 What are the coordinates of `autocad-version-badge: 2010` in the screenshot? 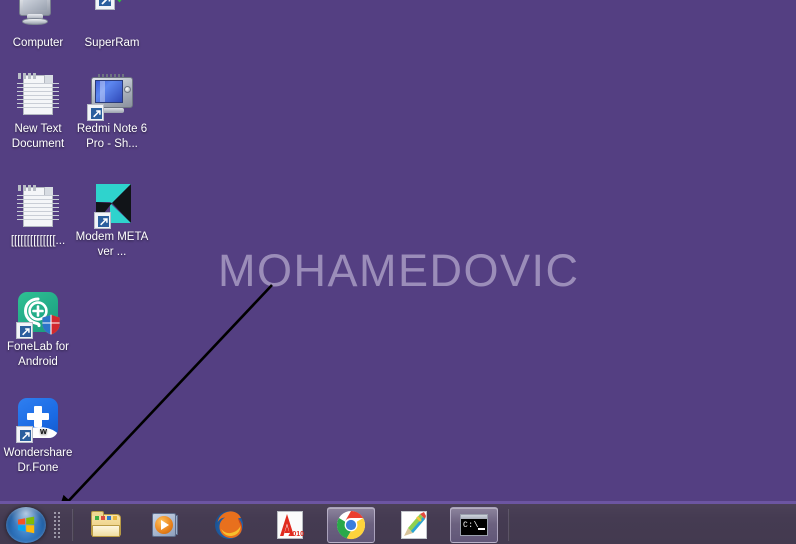 It's located at (296, 534).